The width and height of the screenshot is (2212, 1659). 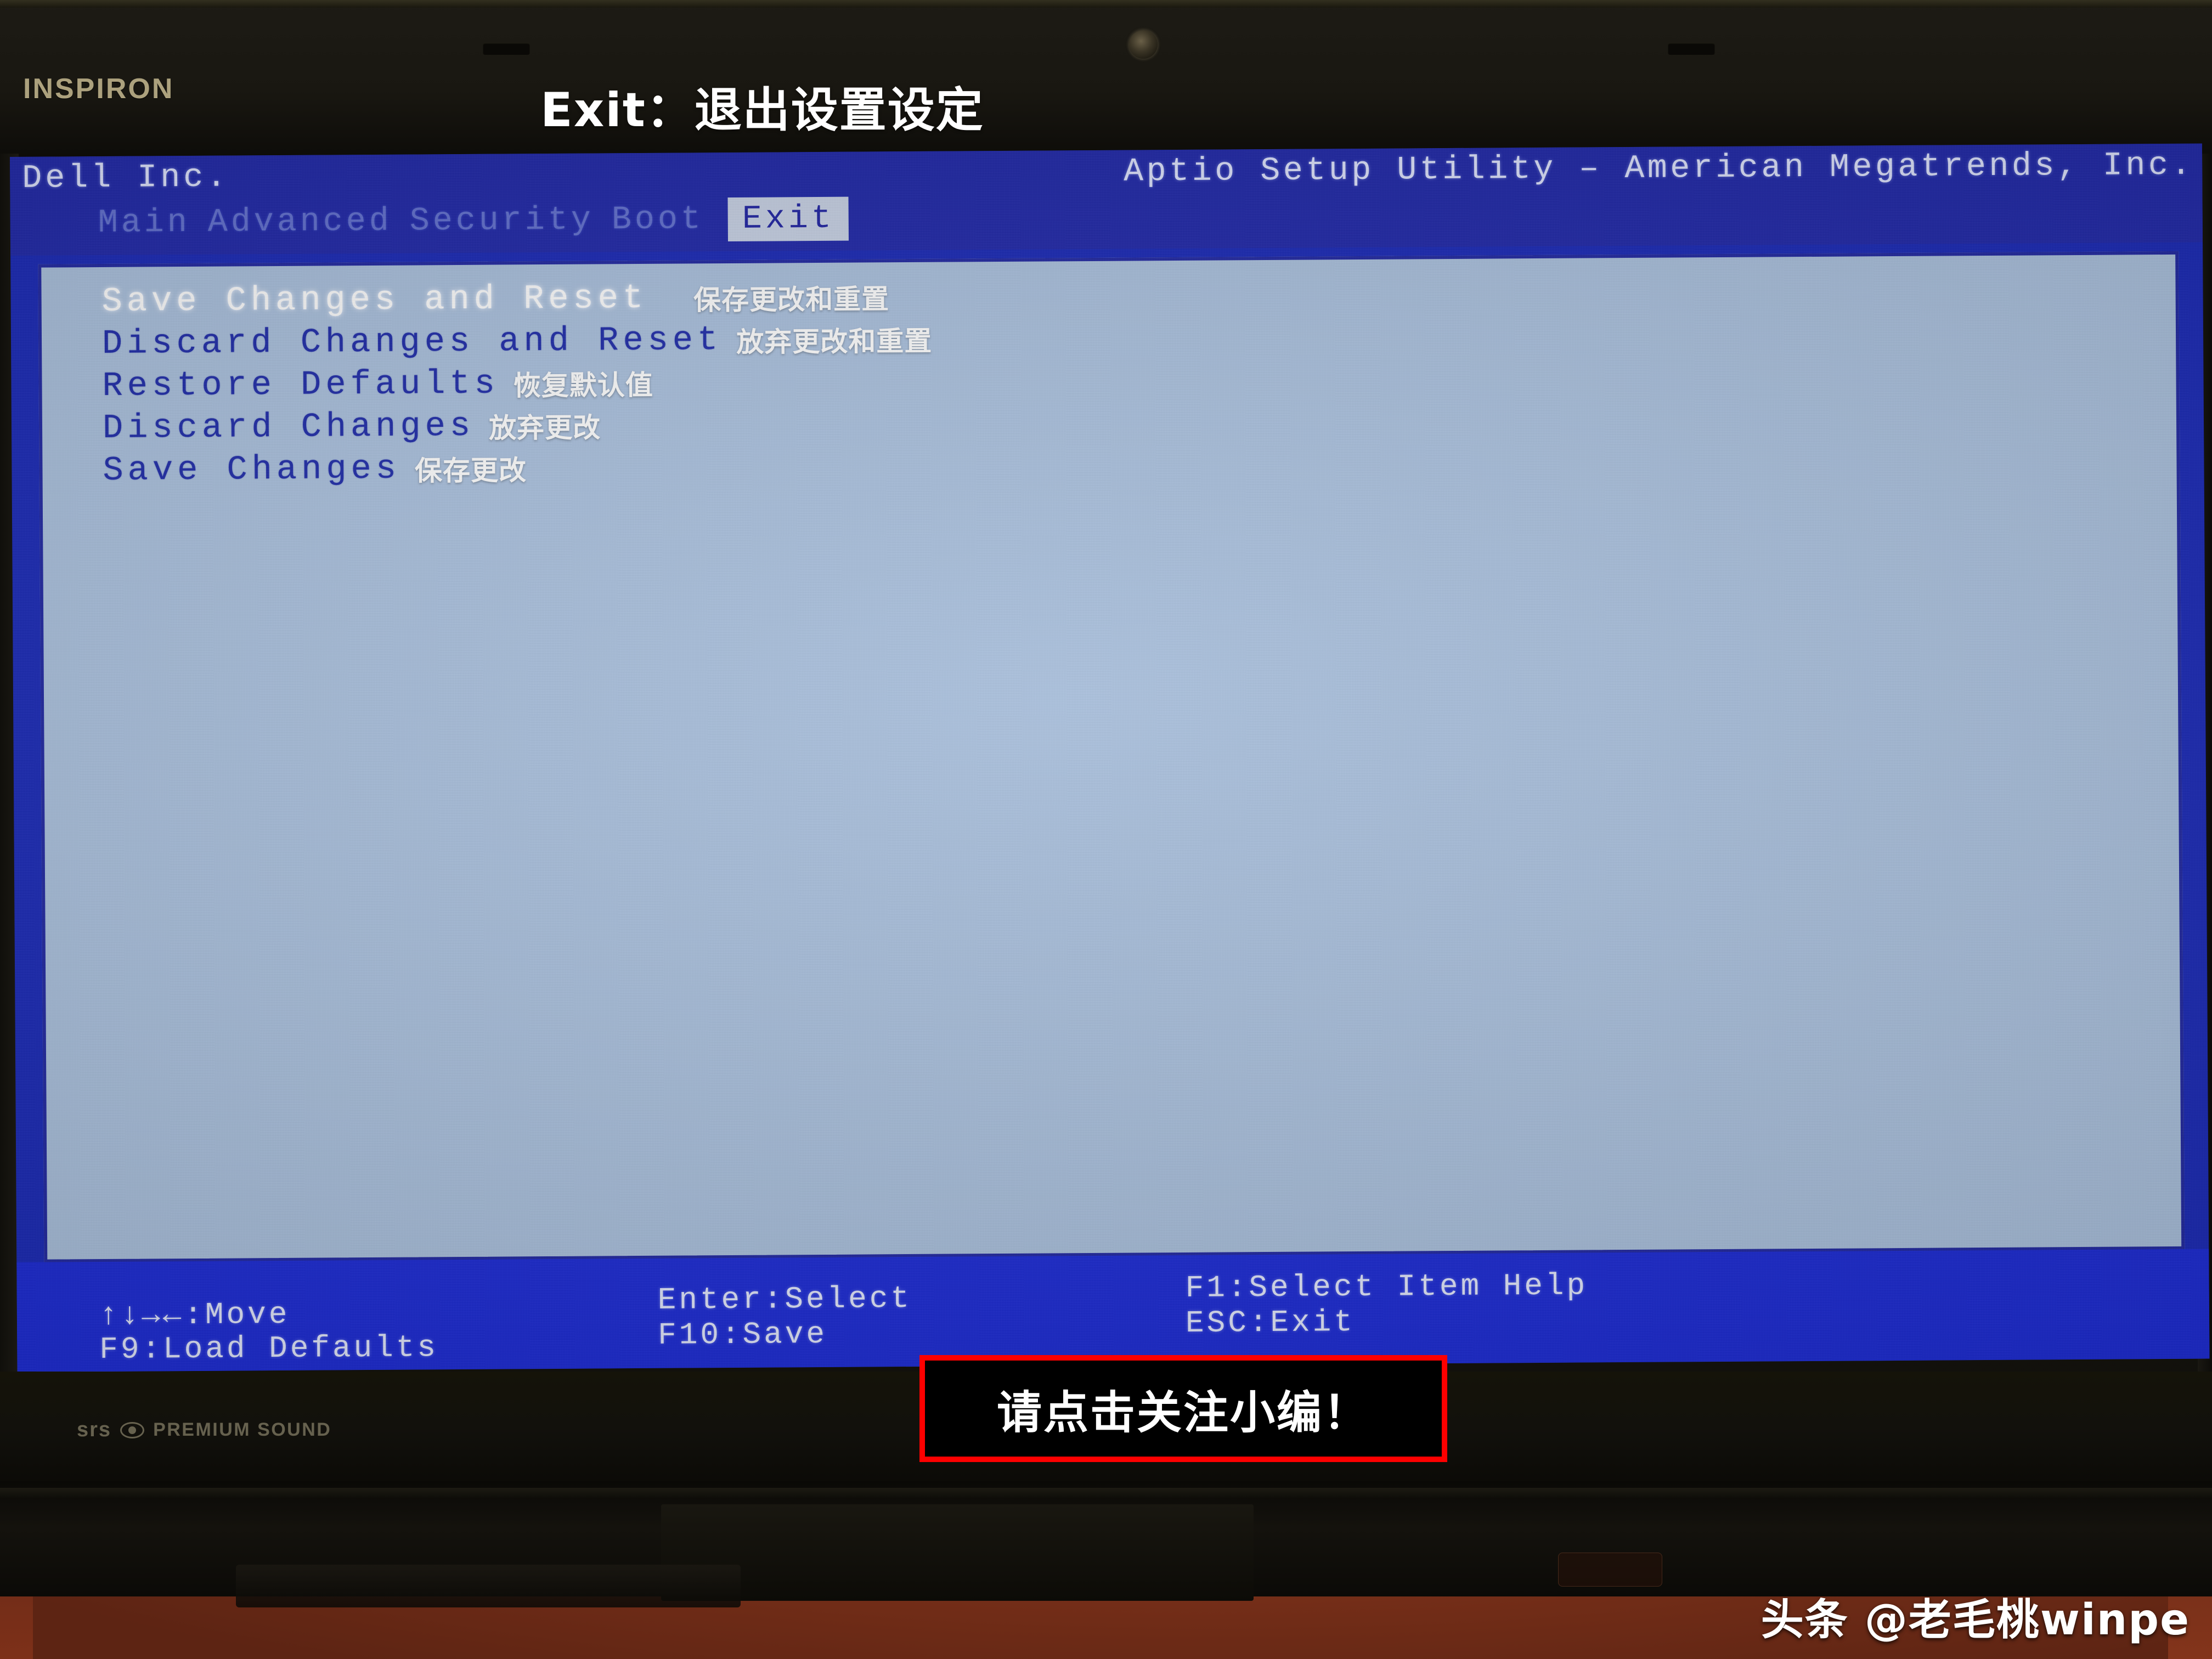 I want to click on tab-boot: Boot, so click(x=667, y=220).